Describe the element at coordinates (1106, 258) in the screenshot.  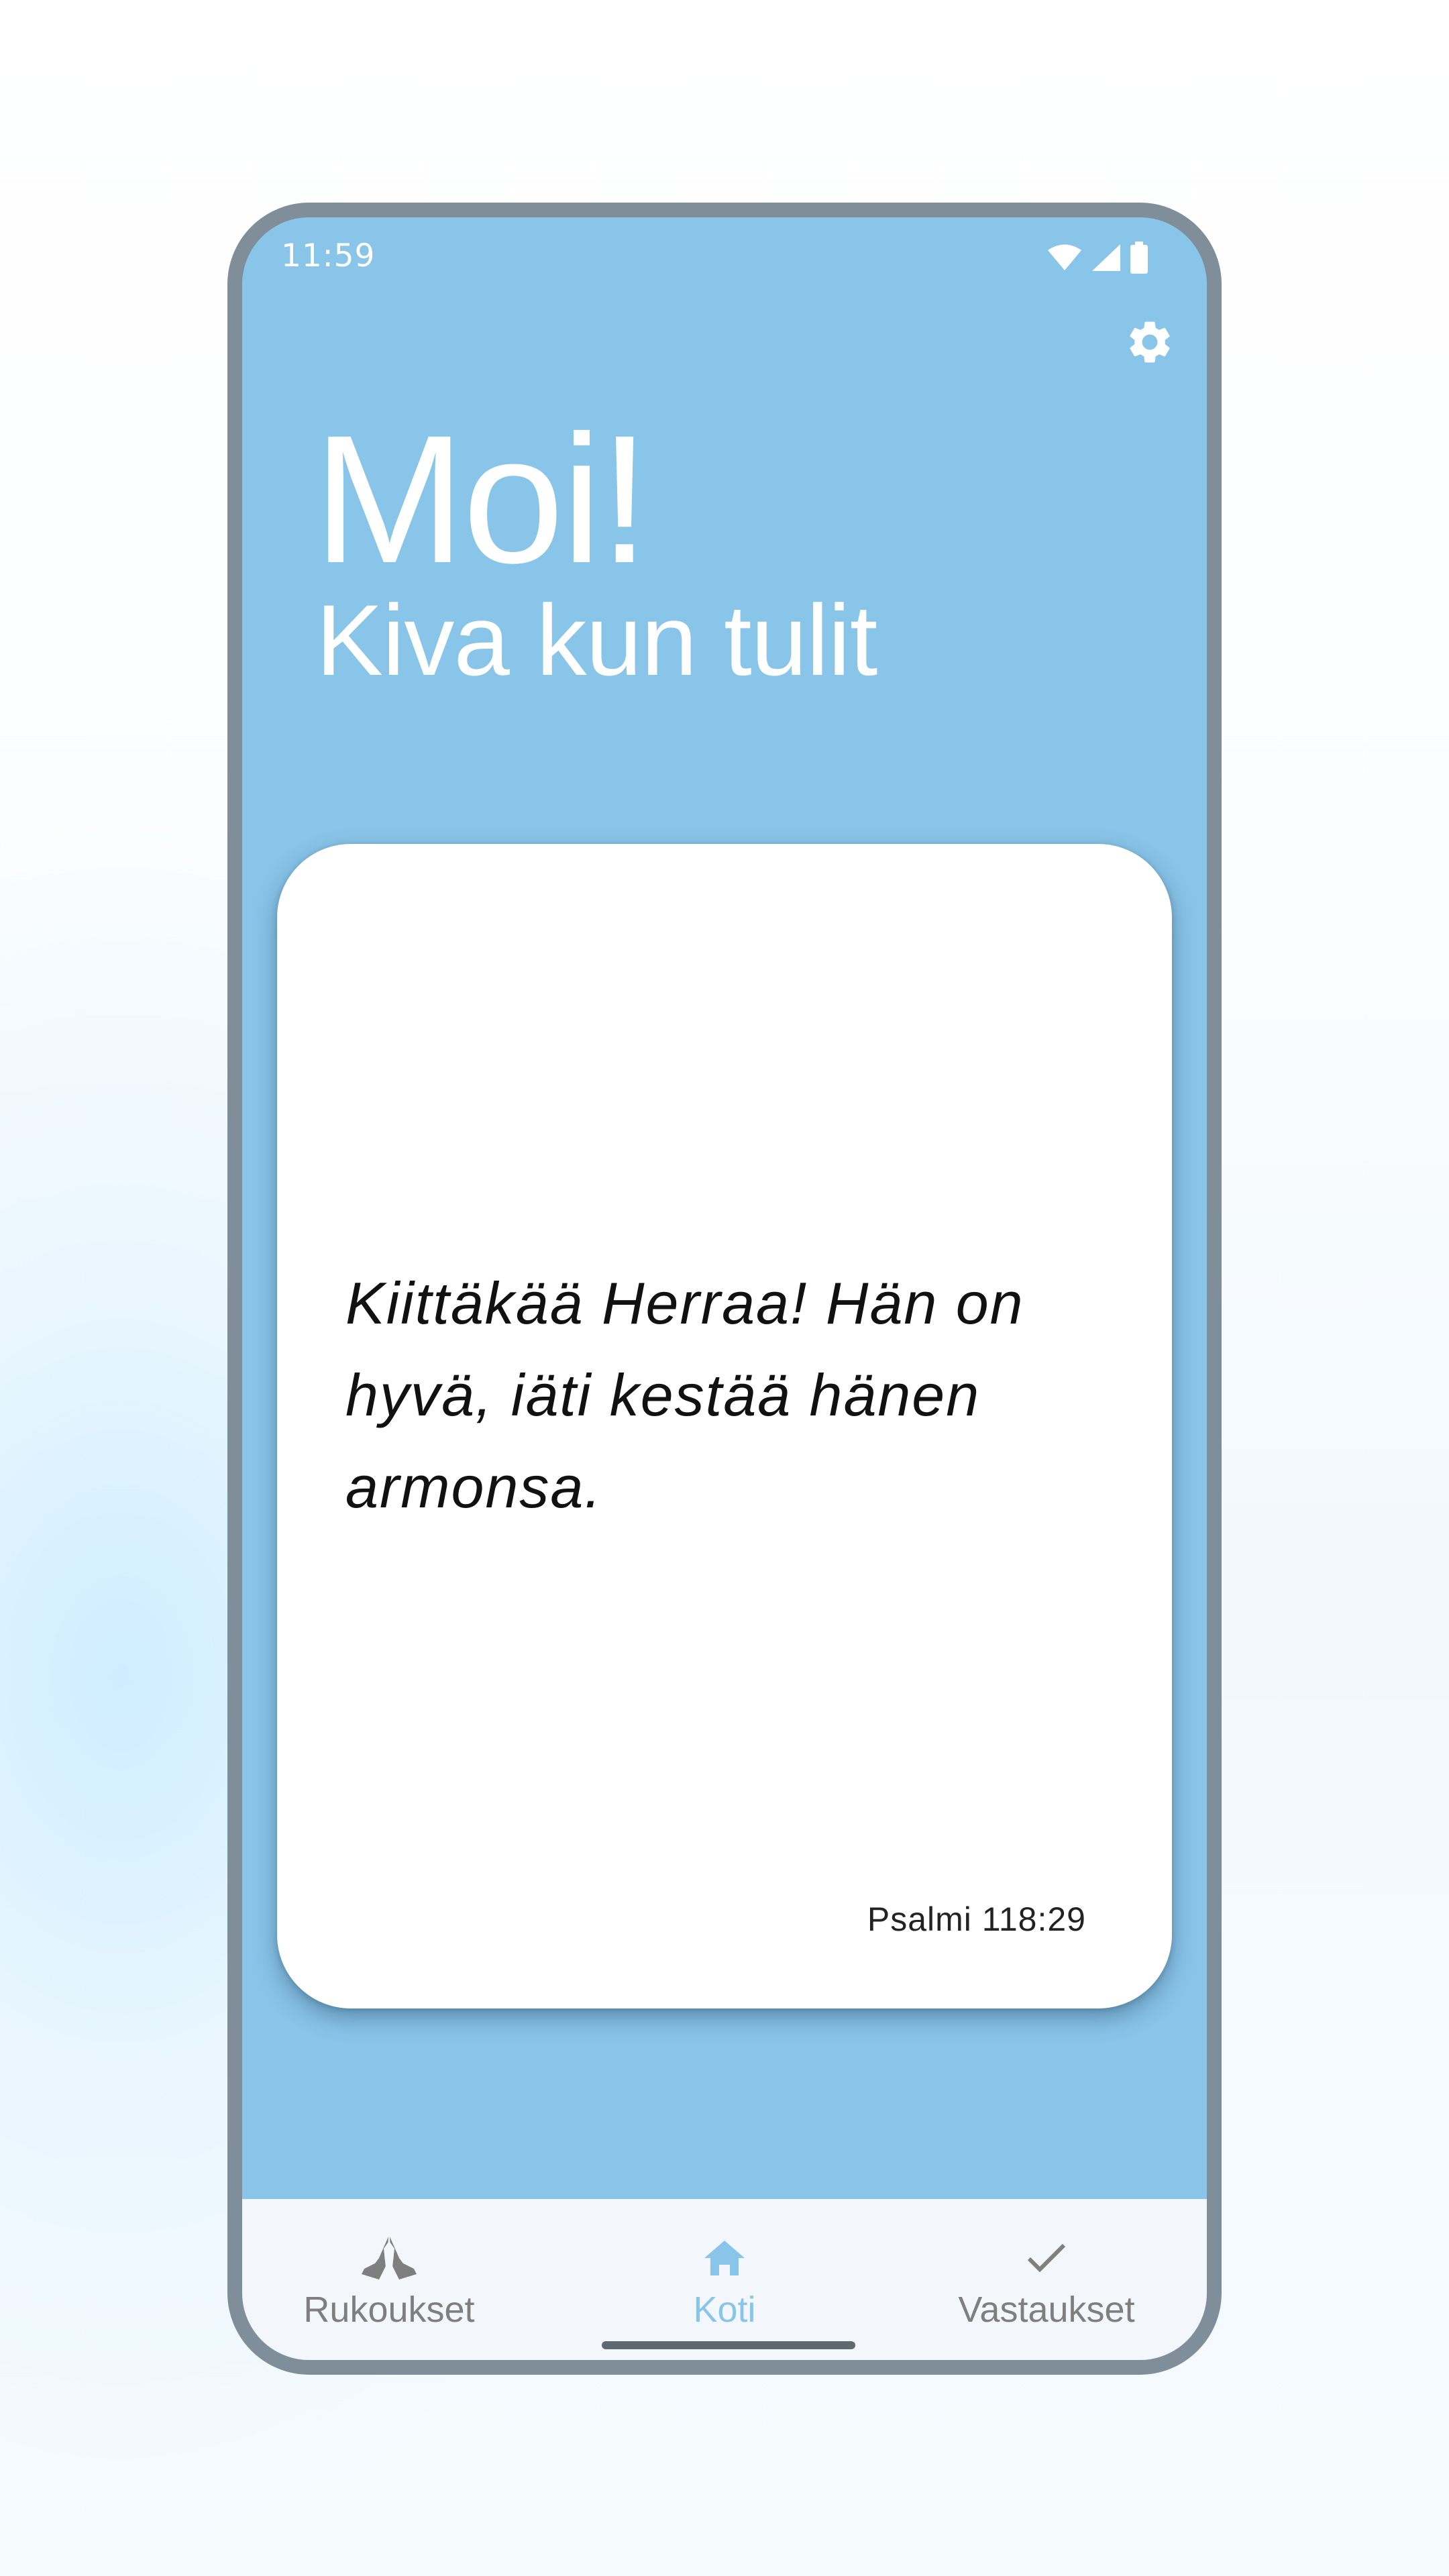
I see `cell-signal-icon` at that location.